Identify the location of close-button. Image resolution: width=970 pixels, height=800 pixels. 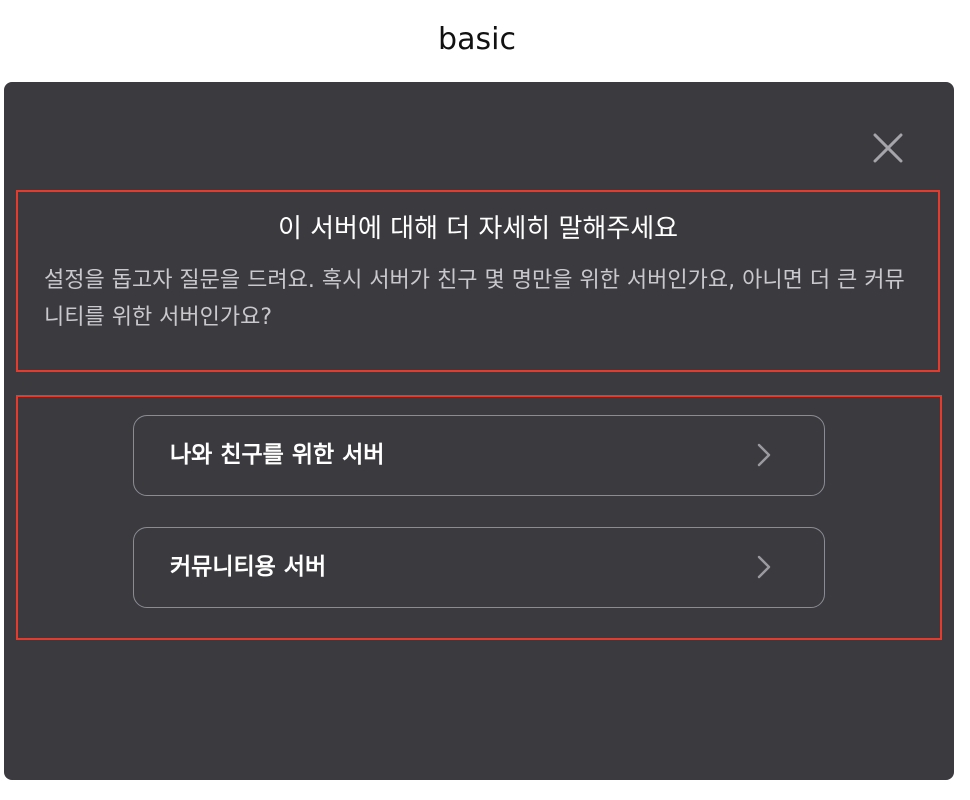
(888, 148).